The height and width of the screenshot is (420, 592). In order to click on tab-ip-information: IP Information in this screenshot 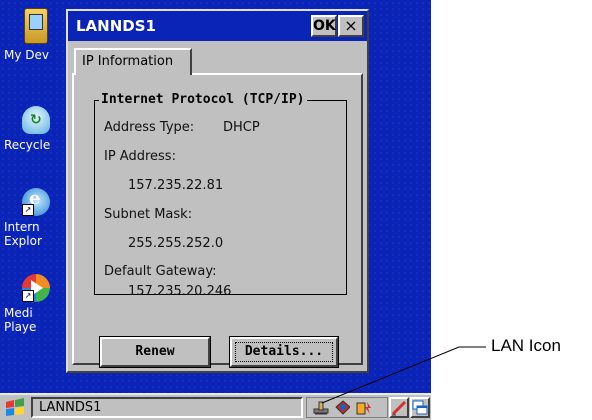, I will do `click(133, 61)`.